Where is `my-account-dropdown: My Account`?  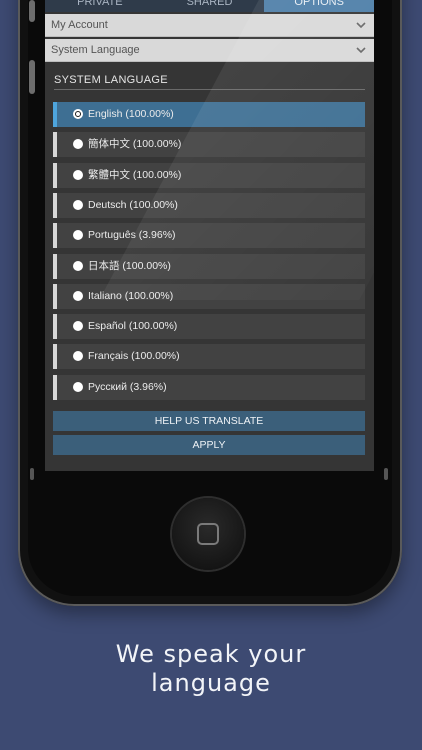
my-account-dropdown: My Account is located at coordinates (209, 25).